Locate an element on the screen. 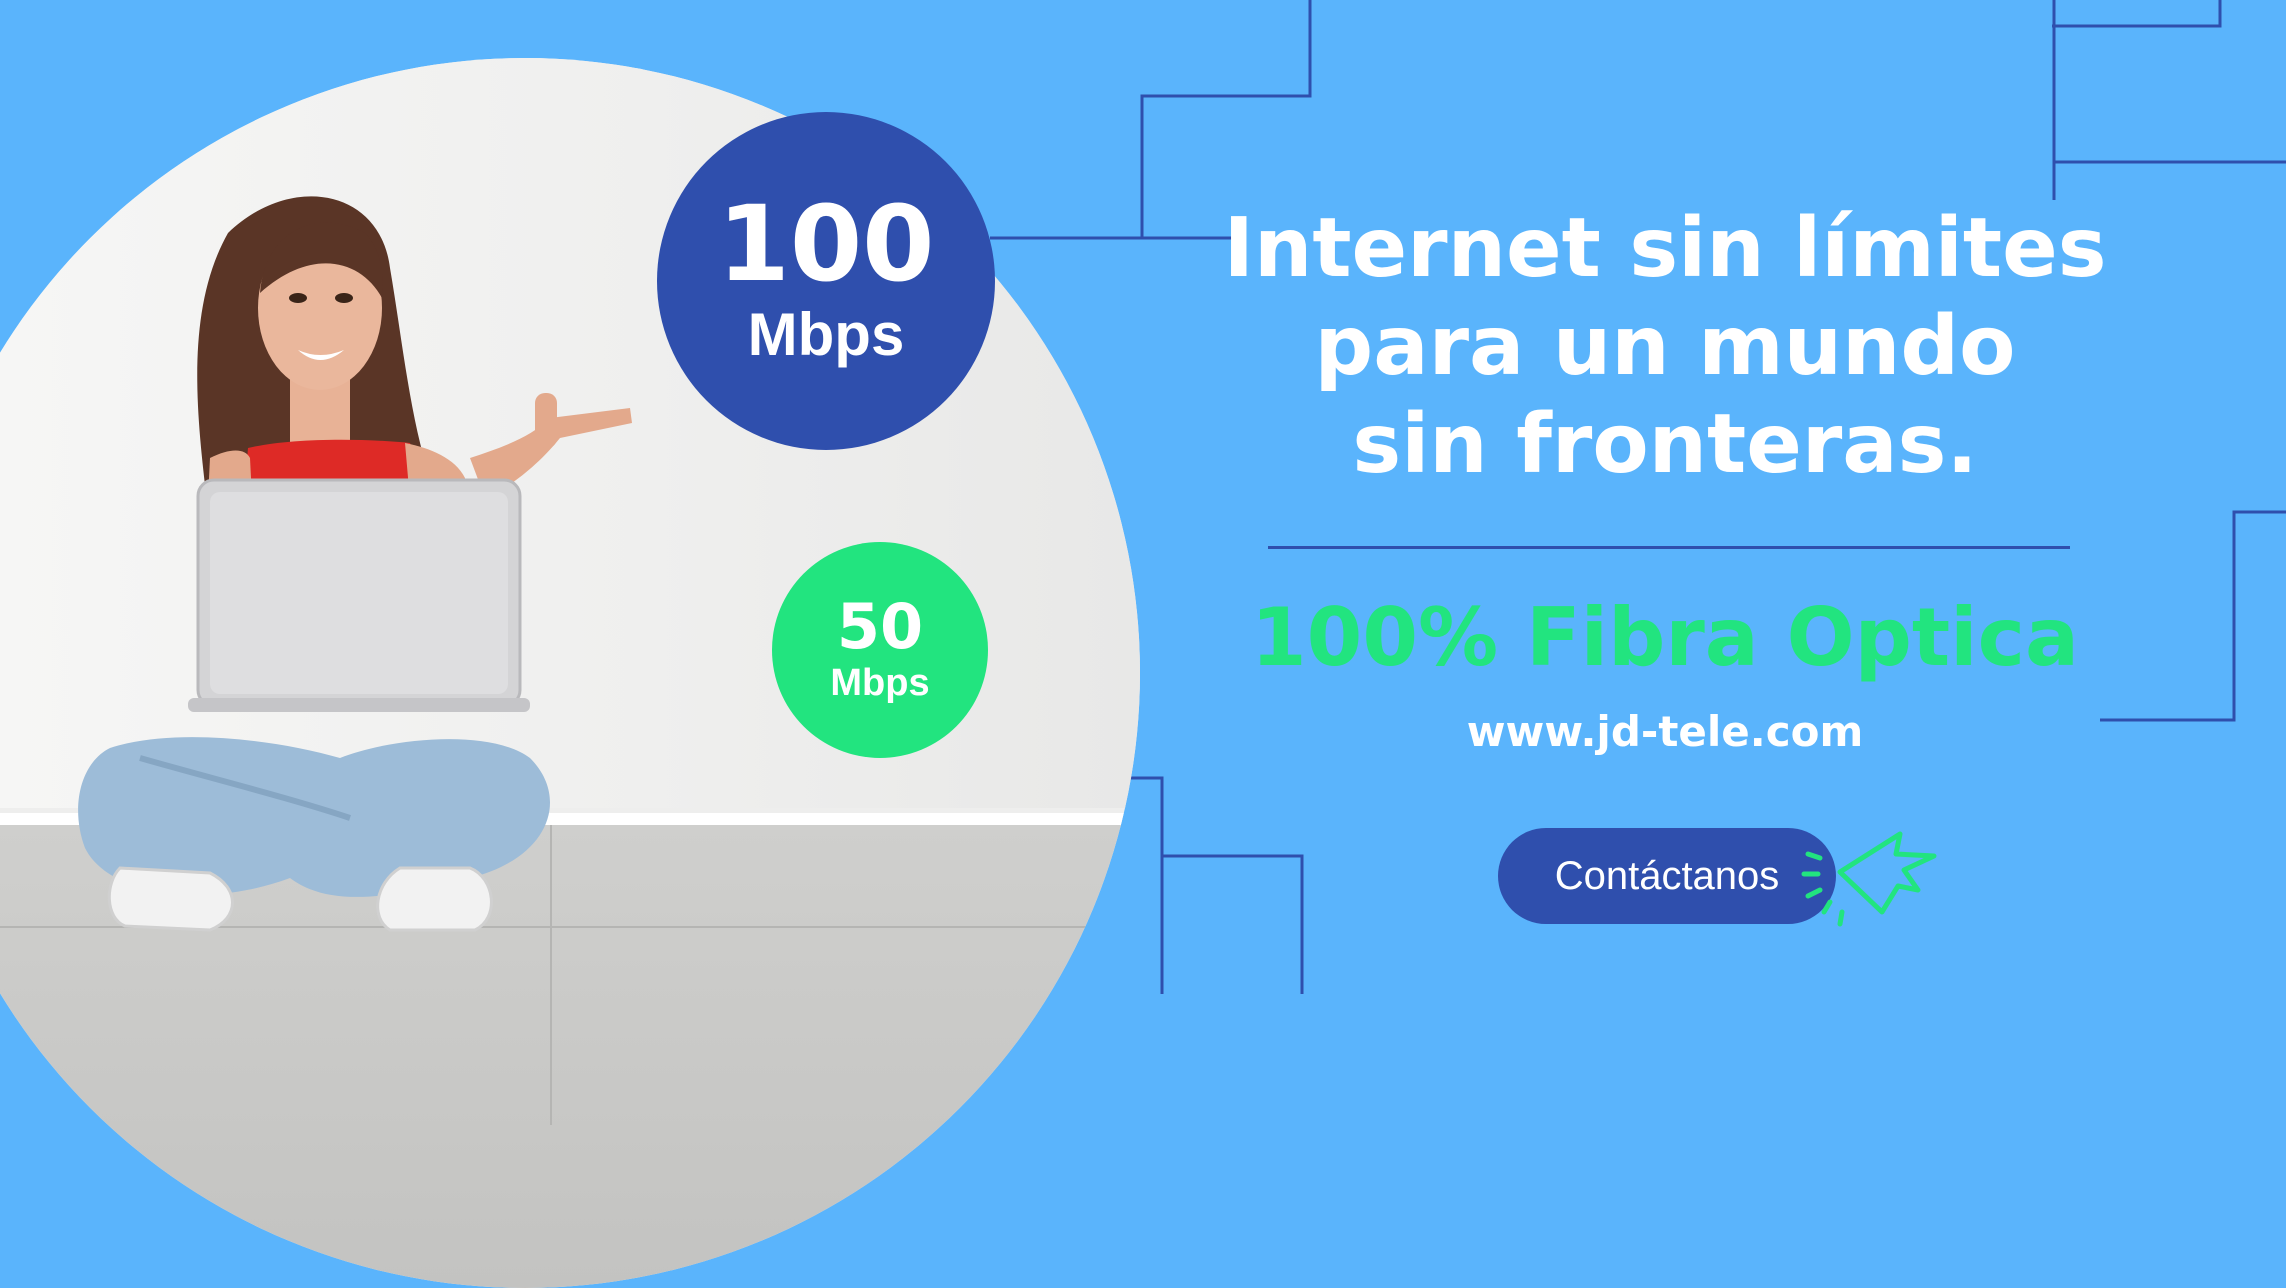 The image size is (2286, 1288). fiber-tagline: 100% Fibra Optica is located at coordinates (1665, 637).